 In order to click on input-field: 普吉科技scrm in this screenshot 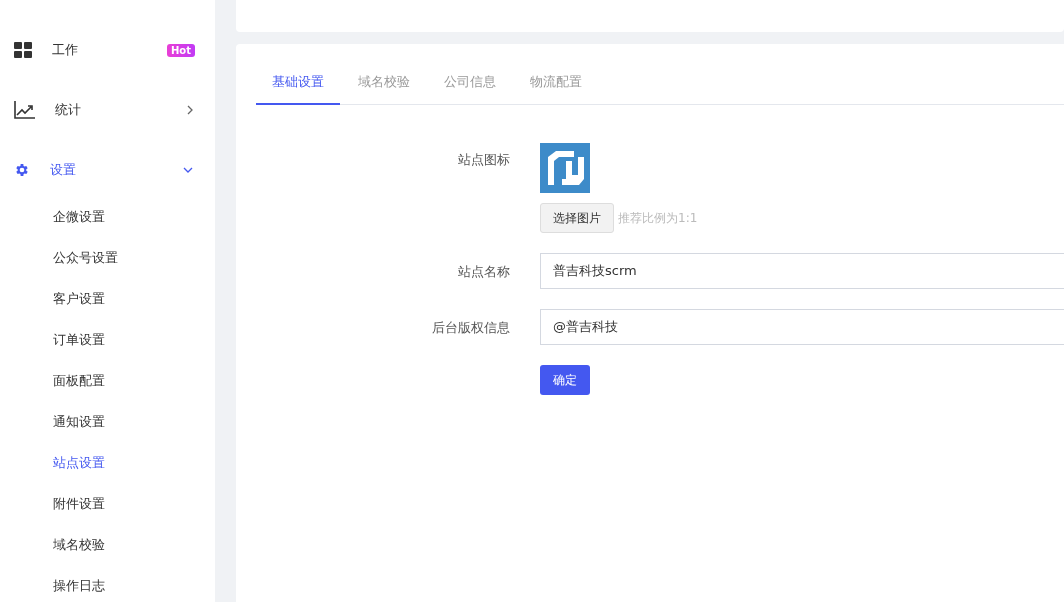, I will do `click(802, 271)`.